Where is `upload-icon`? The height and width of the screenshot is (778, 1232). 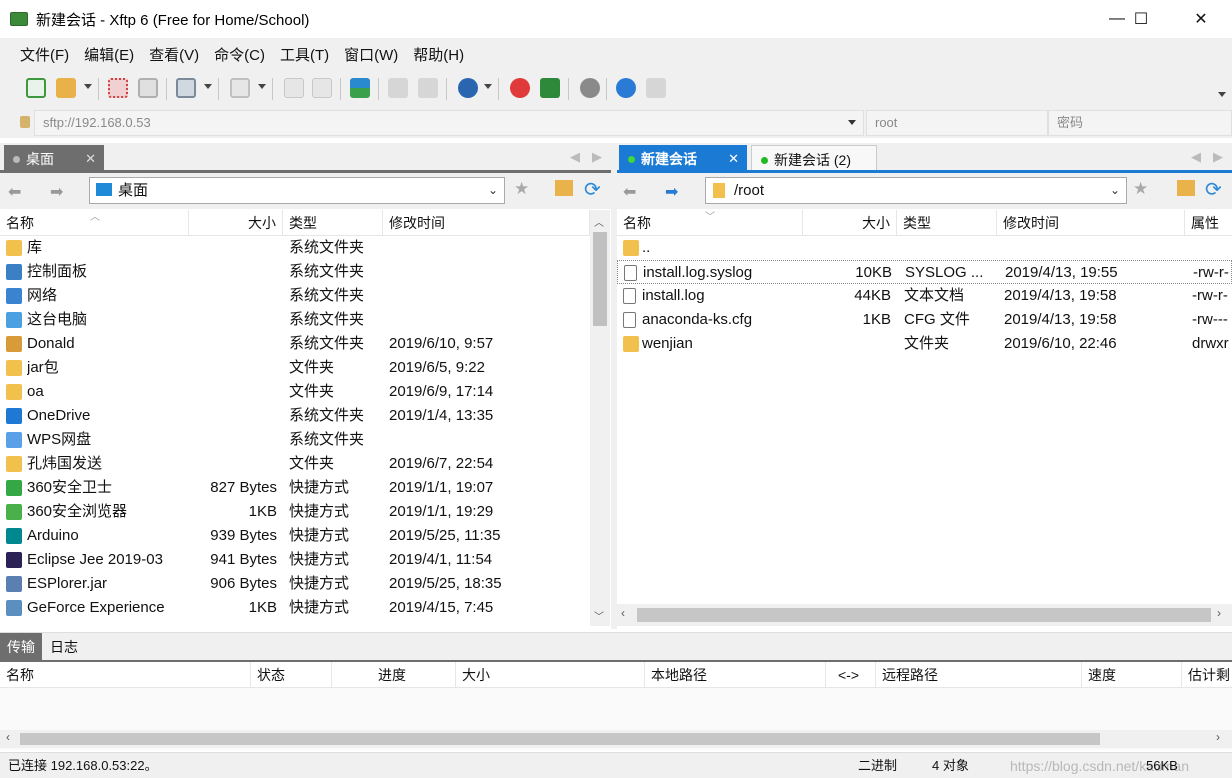
upload-icon is located at coordinates (294, 88).